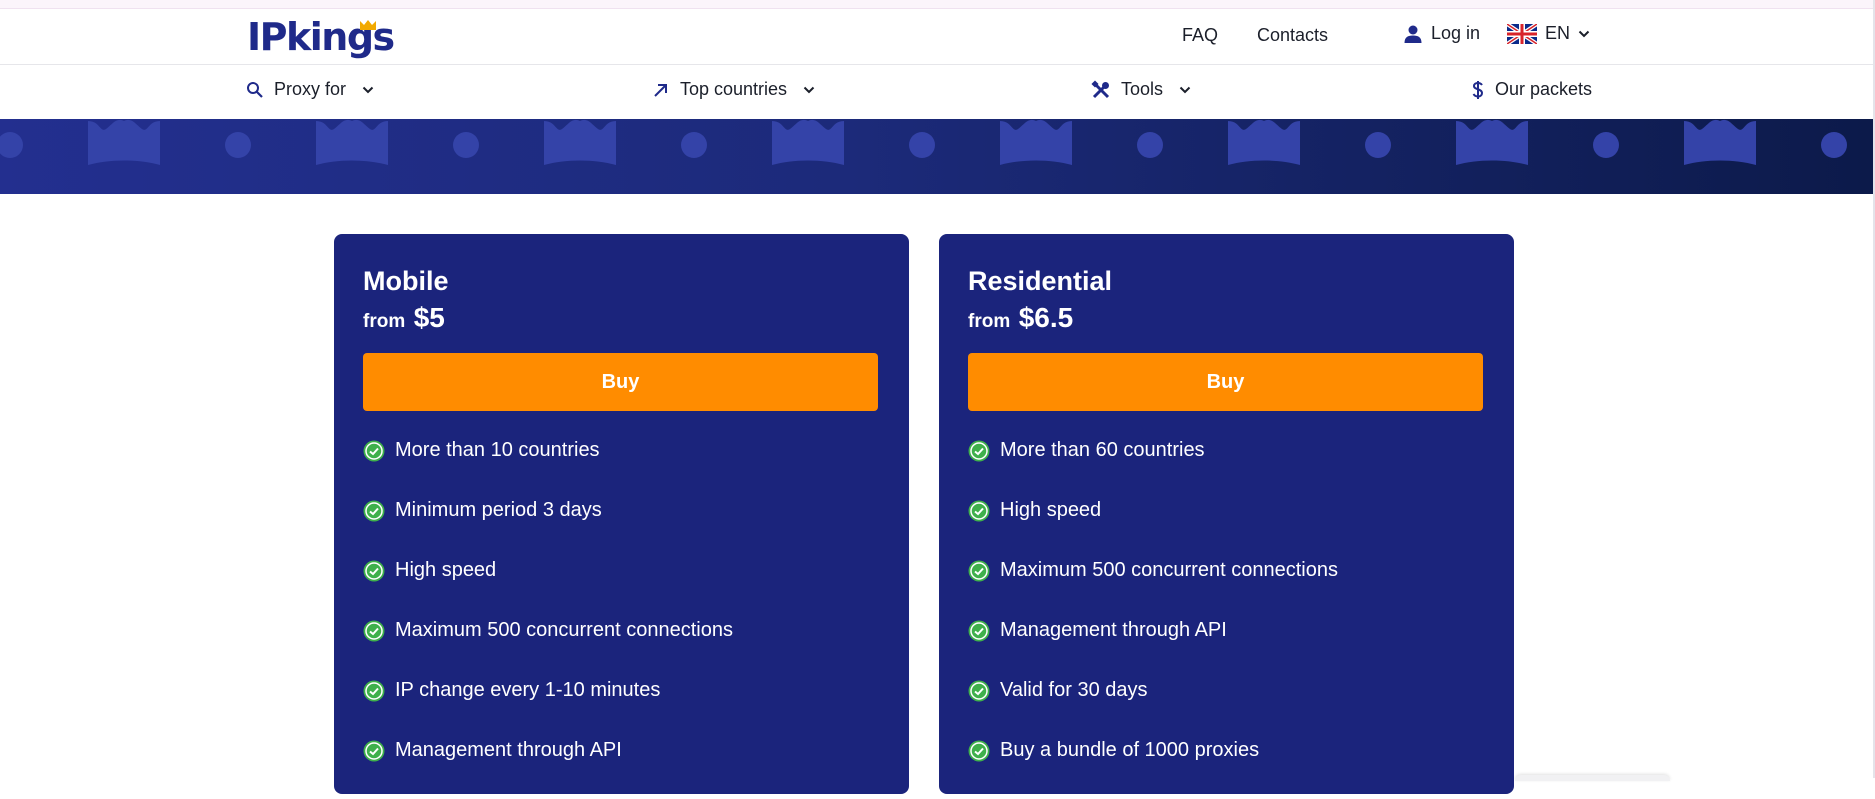 Image resolution: width=1875 pixels, height=799 pixels. What do you see at coordinates (1592, 778) in the screenshot?
I see `floating-widget-edge` at bounding box center [1592, 778].